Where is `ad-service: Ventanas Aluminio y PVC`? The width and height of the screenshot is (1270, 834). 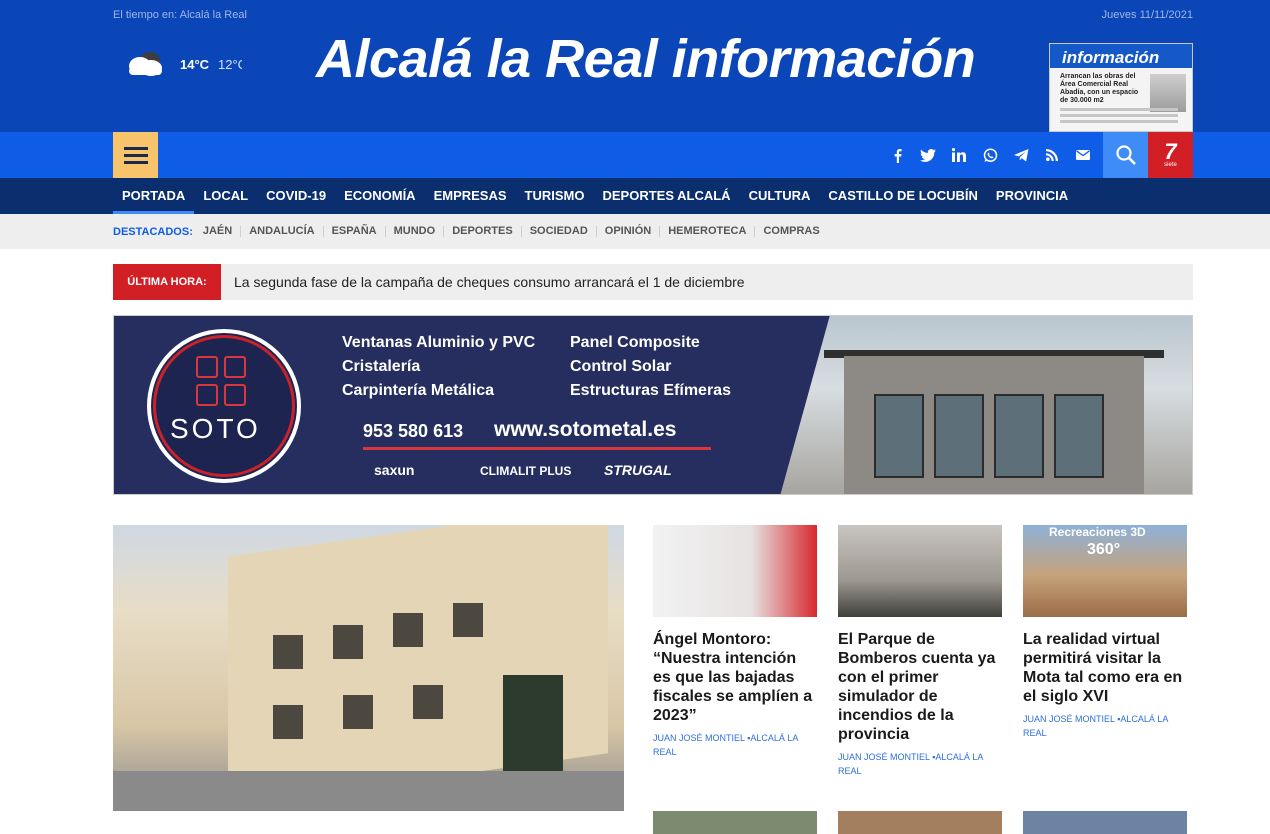 ad-service: Ventanas Aluminio y PVC is located at coordinates (439, 342).